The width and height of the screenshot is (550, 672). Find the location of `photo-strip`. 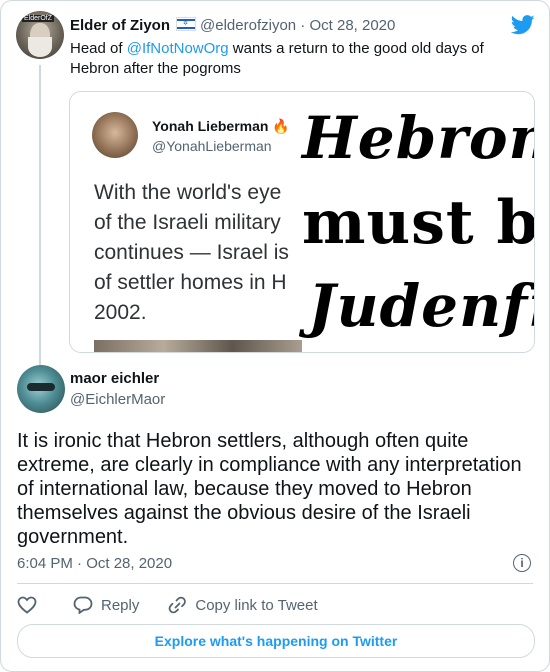

photo-strip is located at coordinates (198, 346).